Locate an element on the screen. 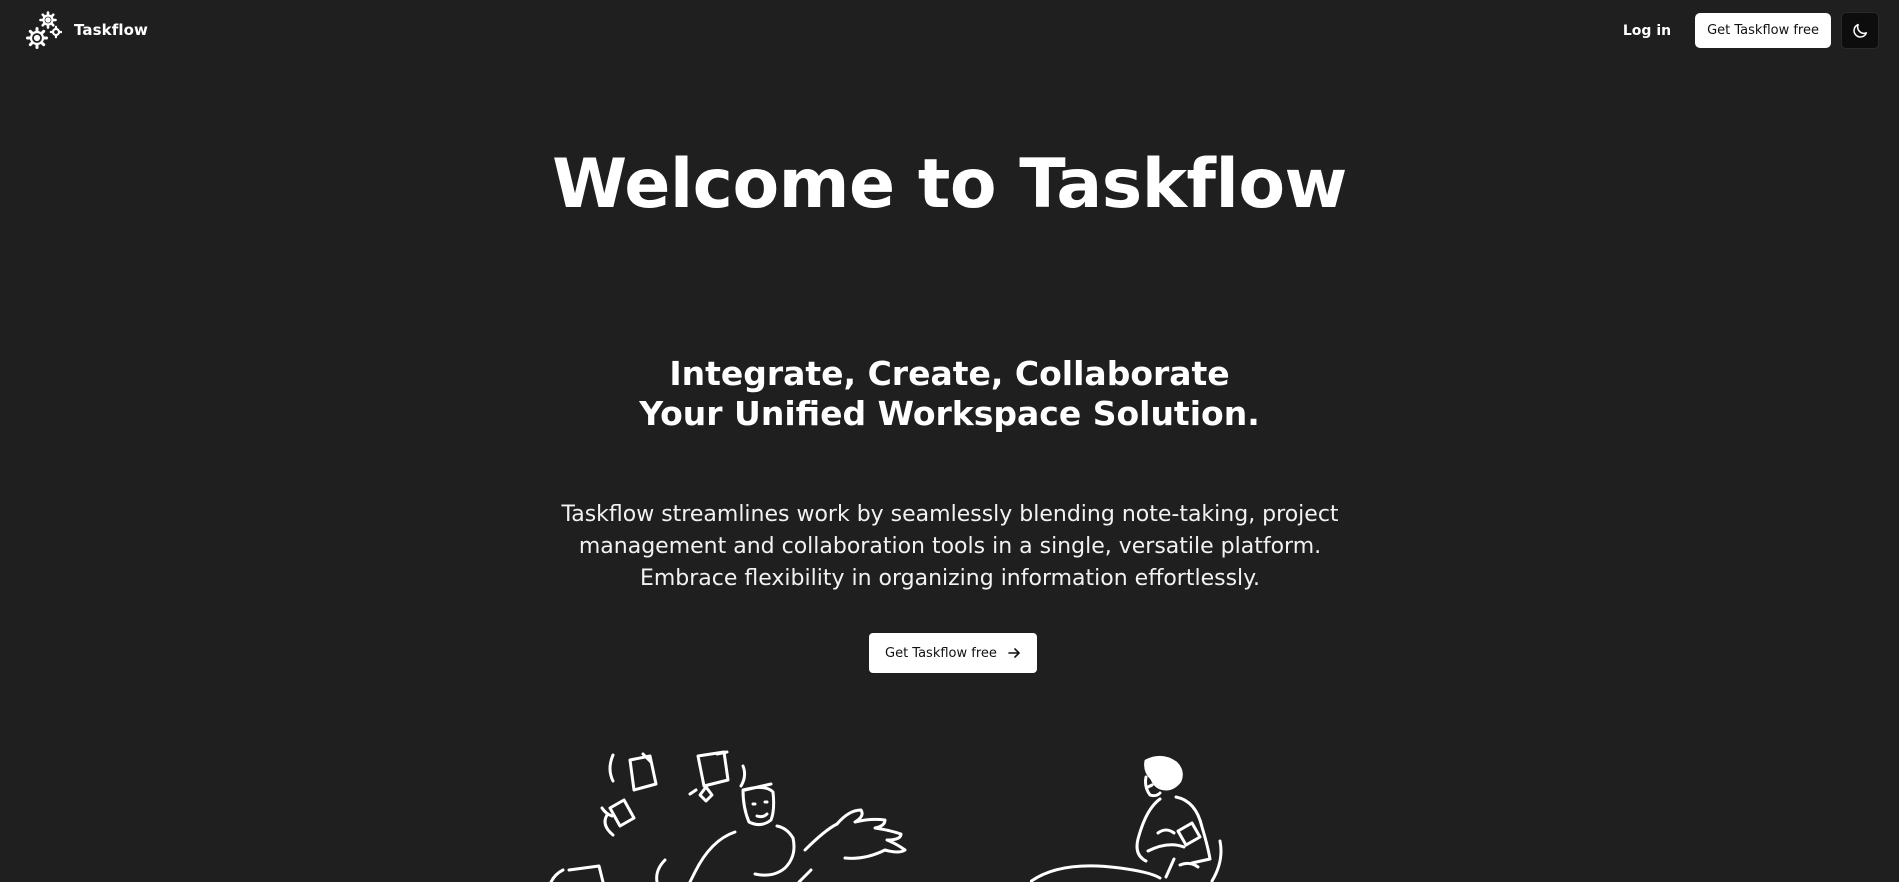  brand-link: Taskflow is located at coordinates (87, 30).